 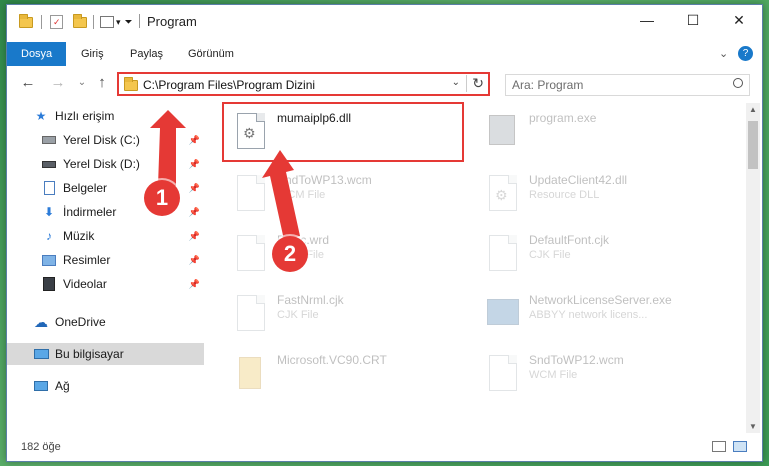 What do you see at coordinates (162, 198) in the screenshot?
I see `step-badge-1: 1` at bounding box center [162, 198].